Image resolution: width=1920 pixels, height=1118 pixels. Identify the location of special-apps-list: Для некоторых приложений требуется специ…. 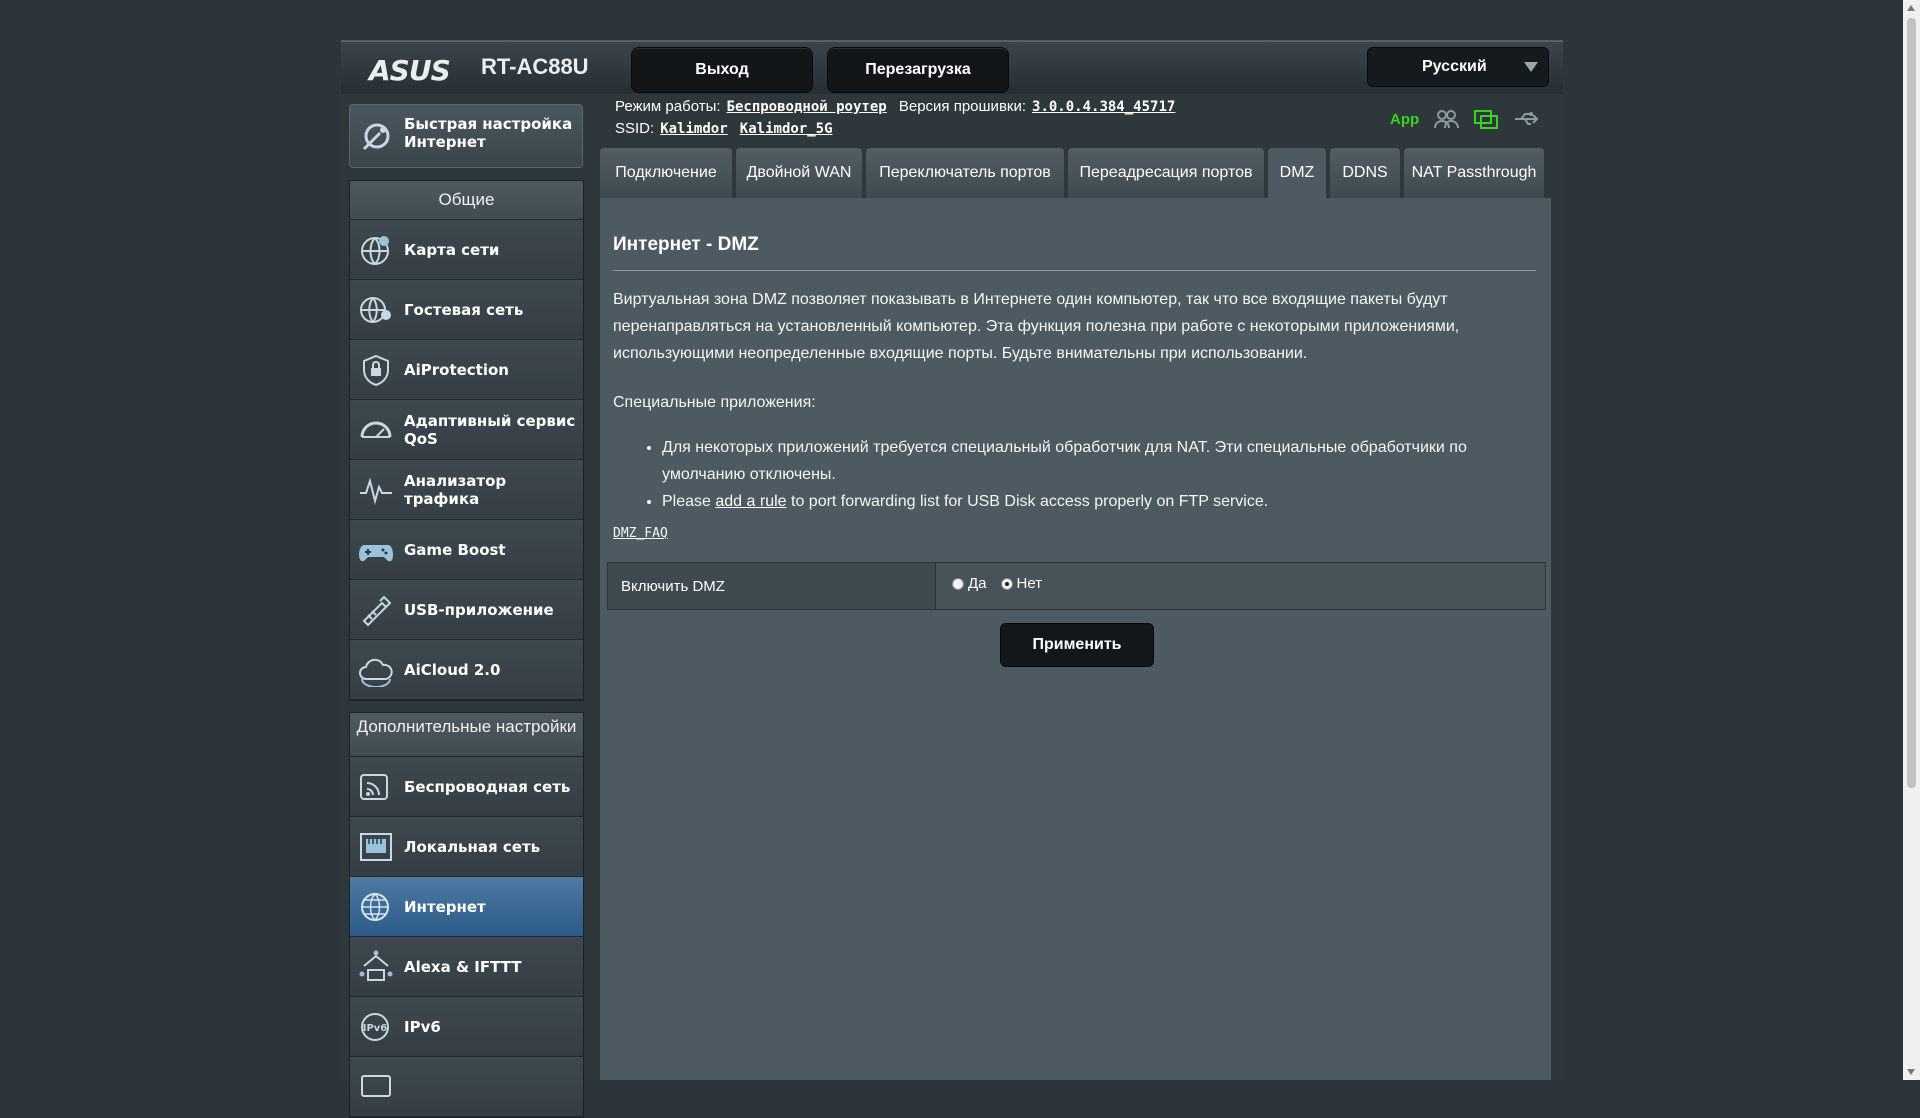
(1086, 474).